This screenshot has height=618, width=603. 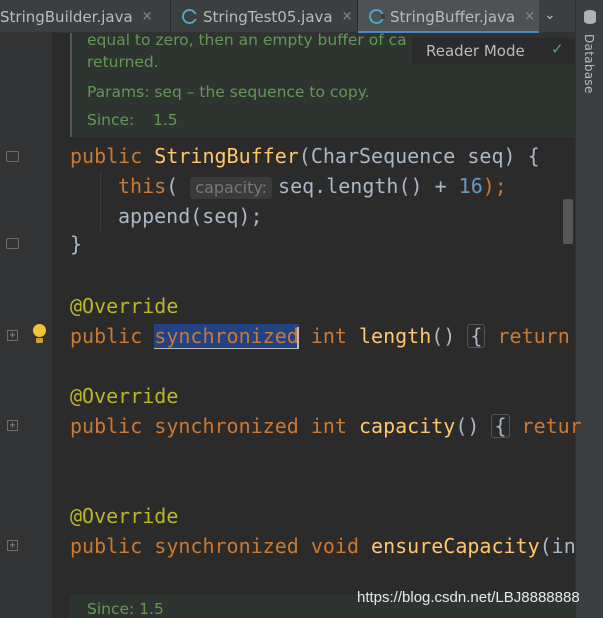 I want to click on tab-label: StringTest05.java, so click(x=268, y=16).